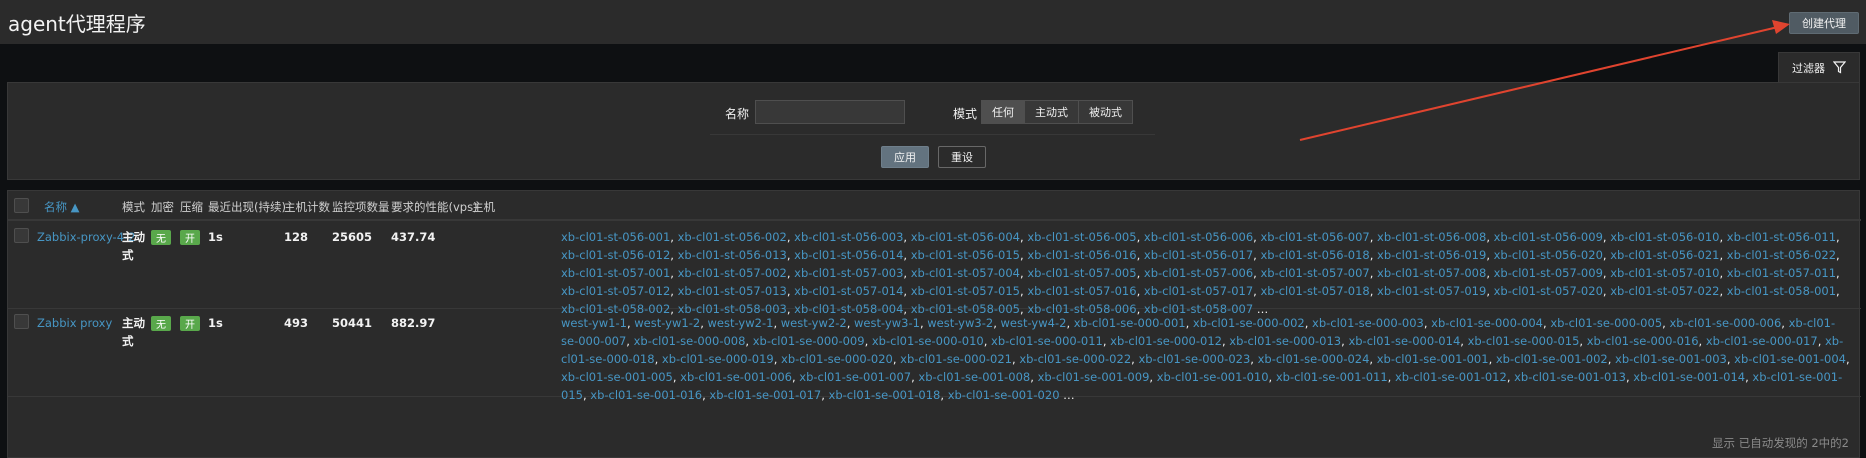 Image resolution: width=1866 pixels, height=458 pixels. I want to click on select-all-checkbox, so click(21, 205).